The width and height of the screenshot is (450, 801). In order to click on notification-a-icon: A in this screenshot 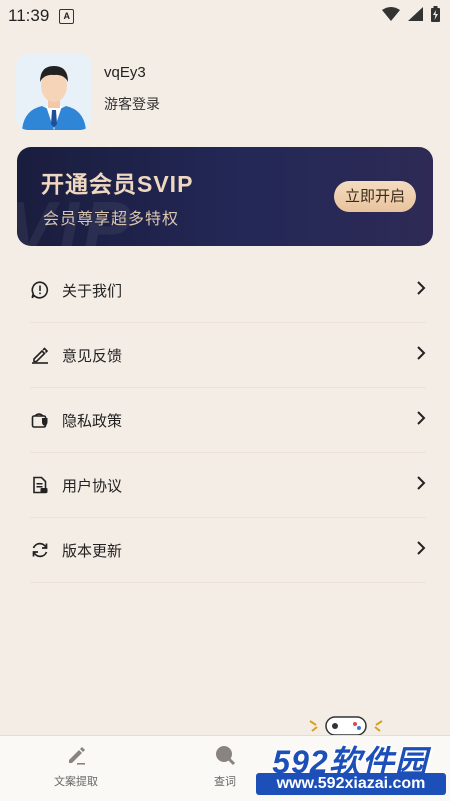, I will do `click(67, 16)`.